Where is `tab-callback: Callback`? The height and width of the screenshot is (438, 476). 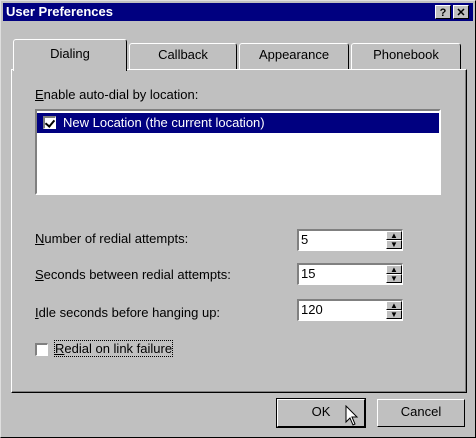 tab-callback: Callback is located at coordinates (183, 56).